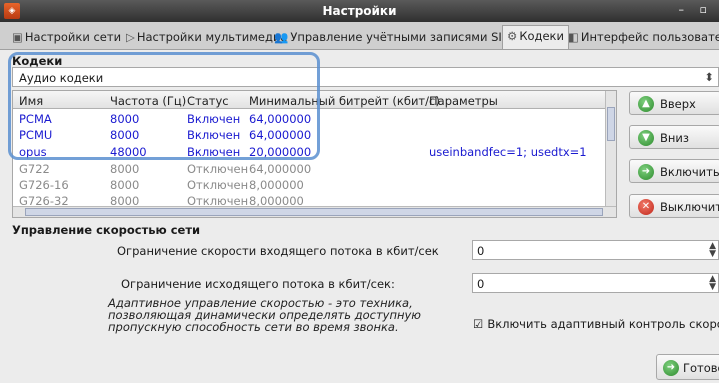  I want to click on codecs-section-label: Кодеки, so click(37, 61).